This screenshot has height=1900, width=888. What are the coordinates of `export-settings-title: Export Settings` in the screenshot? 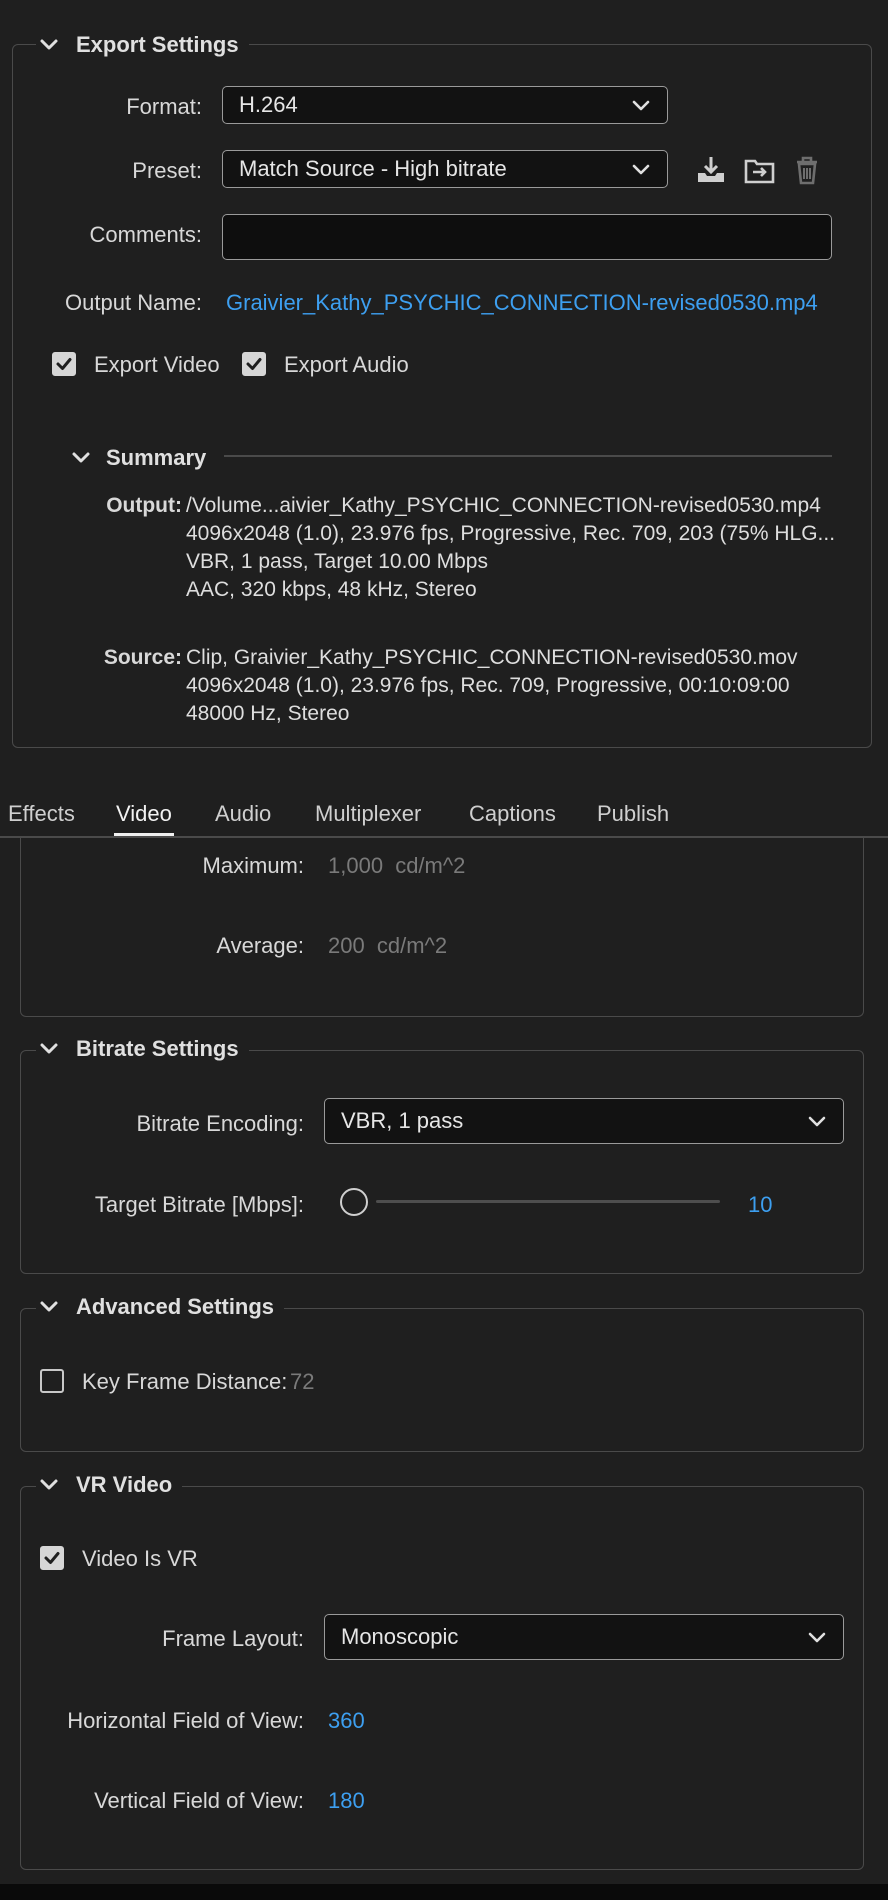 It's located at (157, 44).